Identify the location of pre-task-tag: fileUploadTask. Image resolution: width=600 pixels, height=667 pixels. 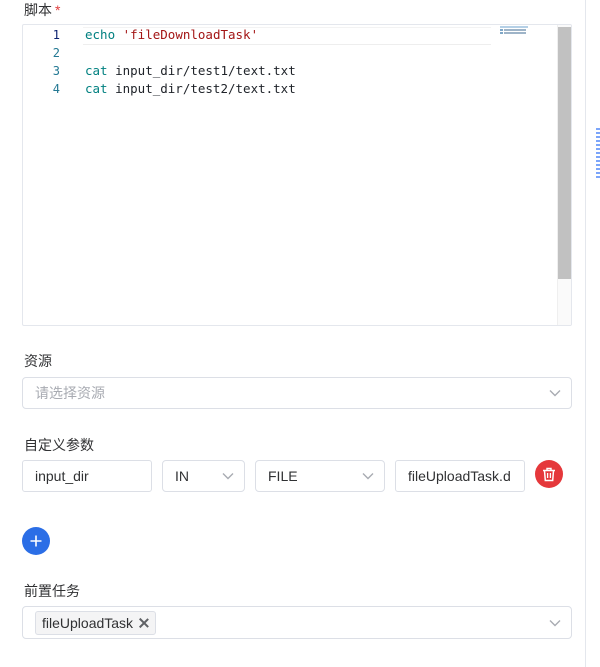
(96, 623).